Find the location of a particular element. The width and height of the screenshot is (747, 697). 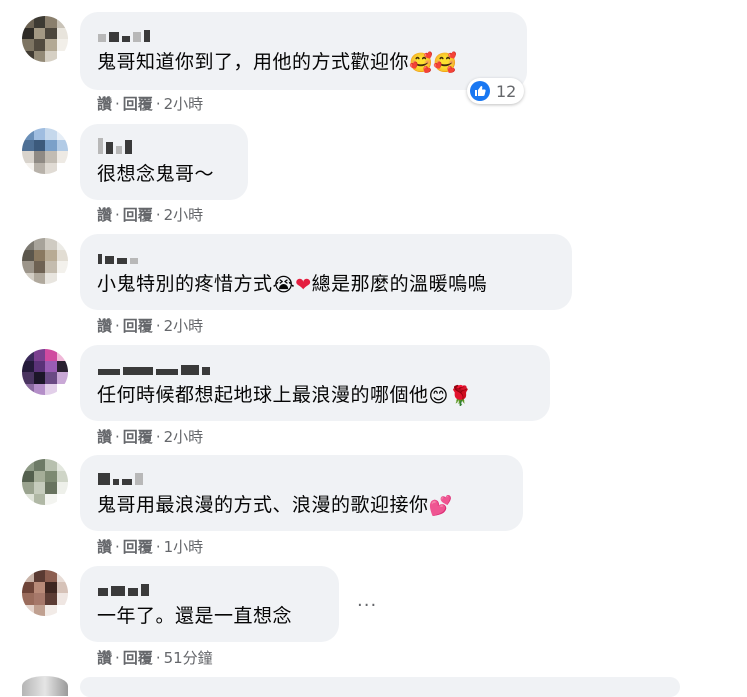

comment-bubble: 一年了。還是一直想念 is located at coordinates (209, 604).